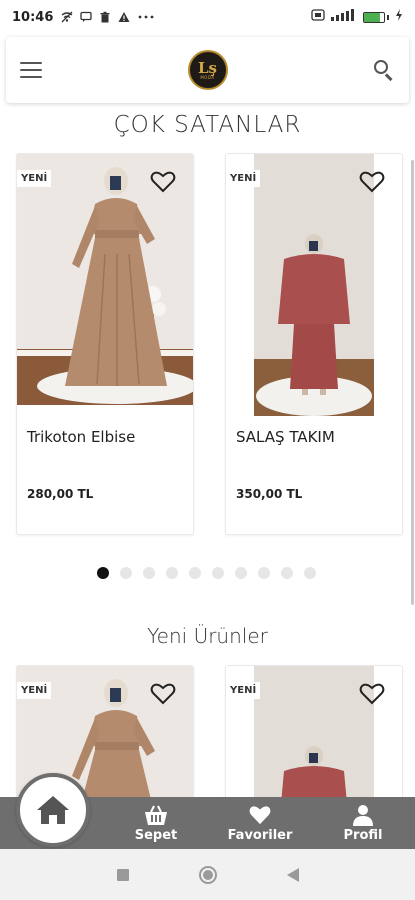 This screenshot has width=415, height=900. I want to click on home-icon, so click(53, 810).